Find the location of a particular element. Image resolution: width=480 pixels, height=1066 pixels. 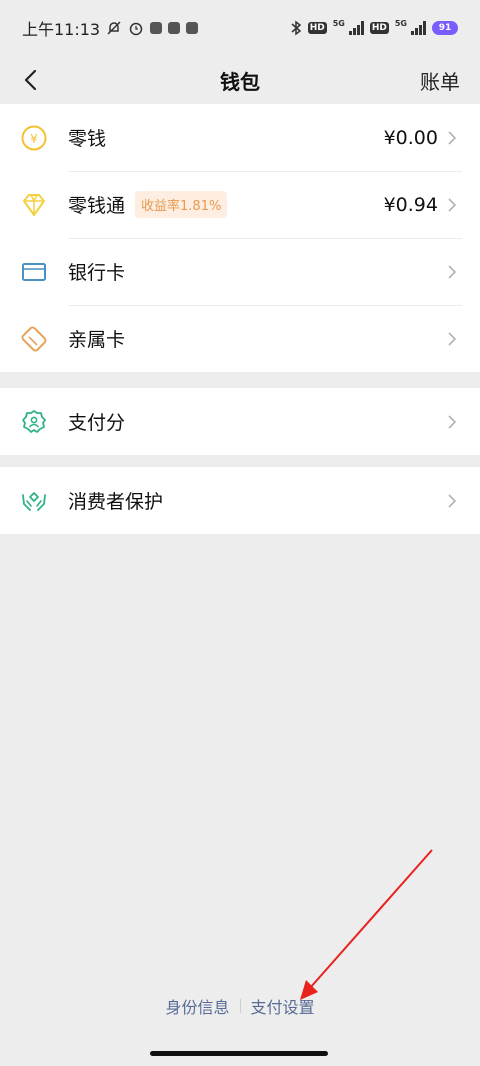

footer-links: 身份信息 支付设置 is located at coordinates (240, 1006).